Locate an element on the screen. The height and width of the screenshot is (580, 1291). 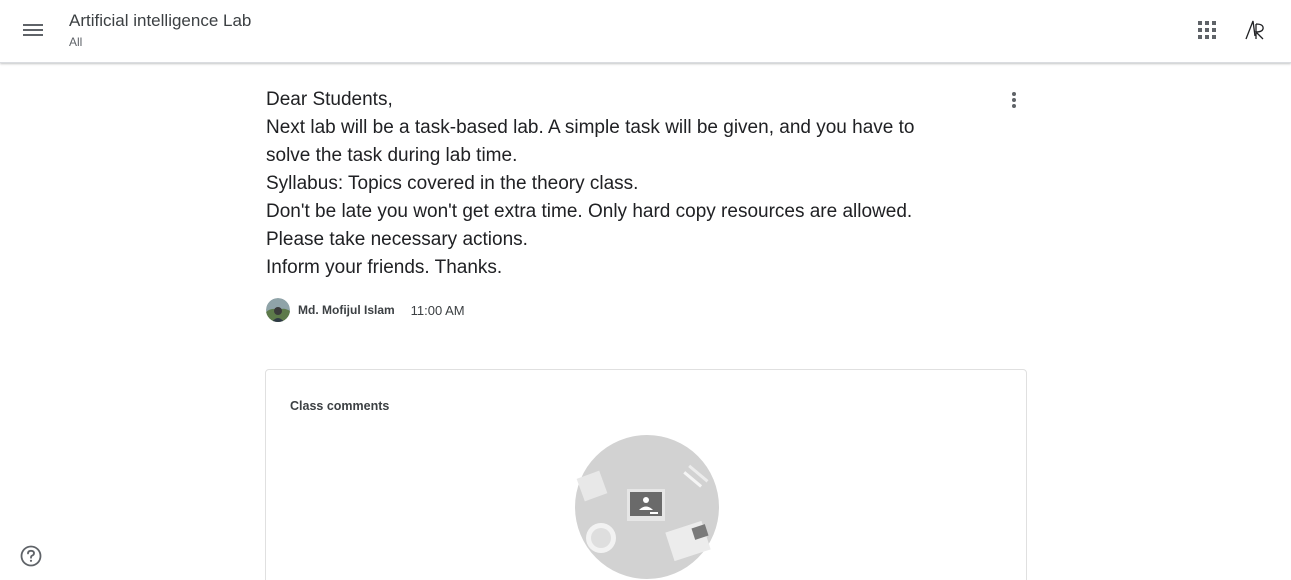
author-name: Md. Mofijul Islam is located at coordinates (346, 310).